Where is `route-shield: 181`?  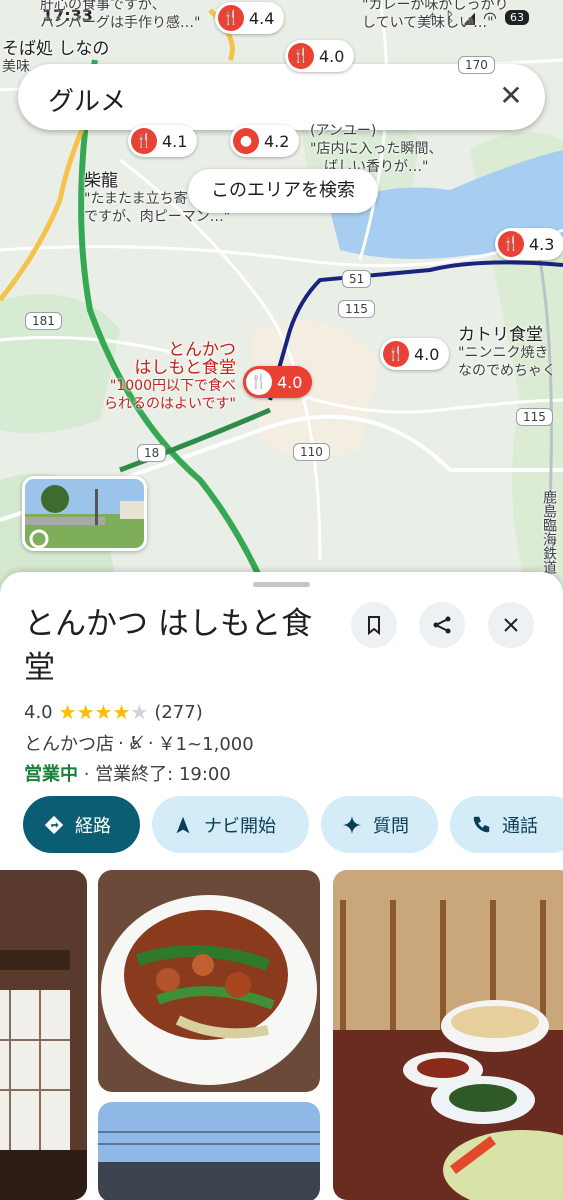
route-shield: 181 is located at coordinates (43, 321).